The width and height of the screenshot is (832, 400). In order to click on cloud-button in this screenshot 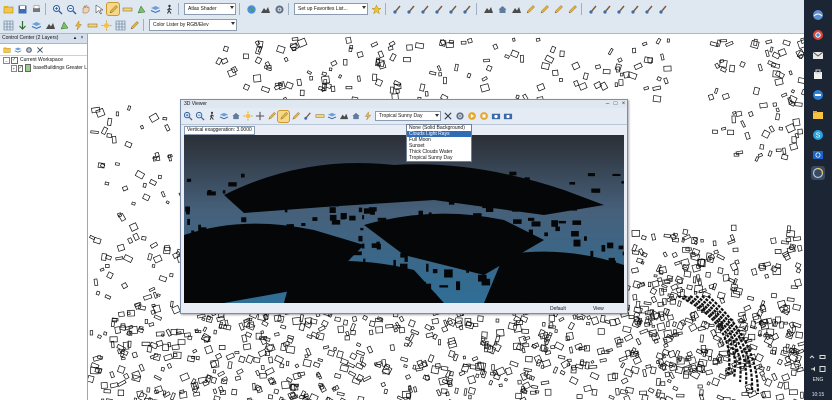, I will do `click(331, 116)`.